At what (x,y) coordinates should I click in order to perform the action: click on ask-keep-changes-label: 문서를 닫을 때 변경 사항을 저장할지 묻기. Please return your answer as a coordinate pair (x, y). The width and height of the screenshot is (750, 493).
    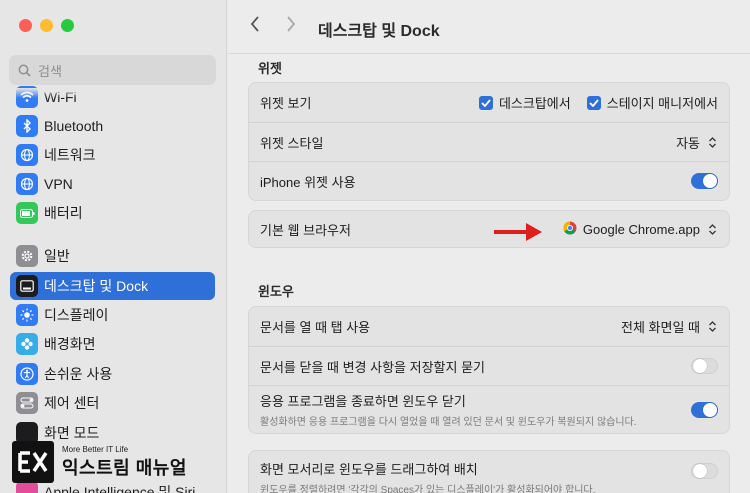
    Looking at the image, I should click on (372, 367).